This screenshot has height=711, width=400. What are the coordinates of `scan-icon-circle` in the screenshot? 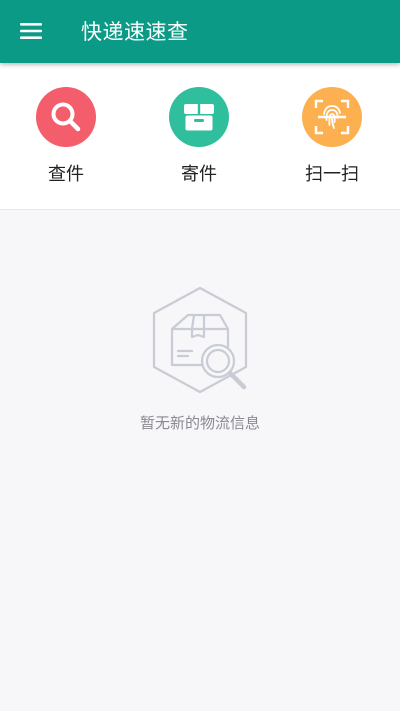 It's located at (332, 117).